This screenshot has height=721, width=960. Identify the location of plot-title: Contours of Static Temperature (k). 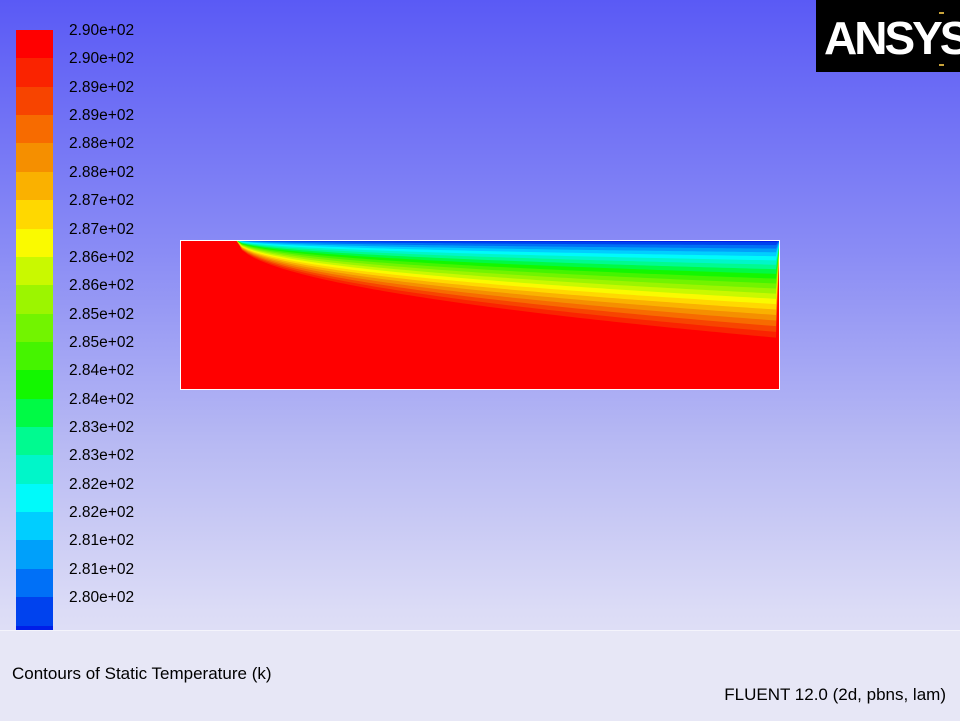
(142, 673).